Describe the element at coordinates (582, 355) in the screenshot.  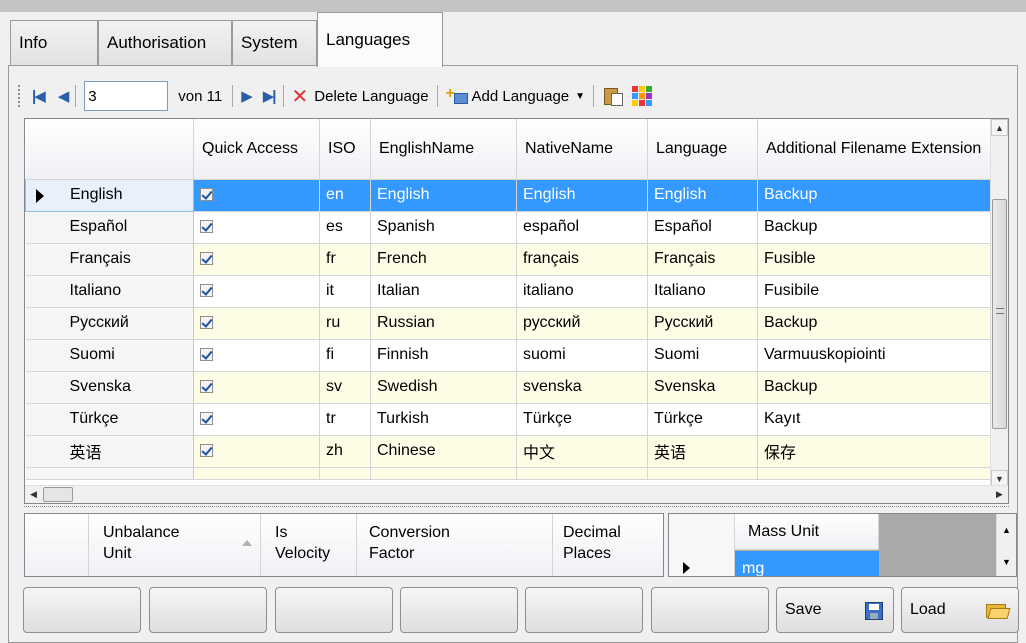
I see `native-name-cell: suomi` at that location.